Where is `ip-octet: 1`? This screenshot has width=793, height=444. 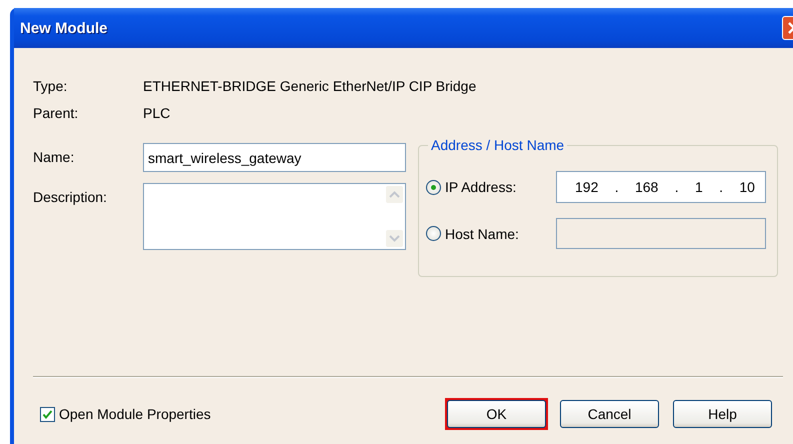 ip-octet: 1 is located at coordinates (698, 187).